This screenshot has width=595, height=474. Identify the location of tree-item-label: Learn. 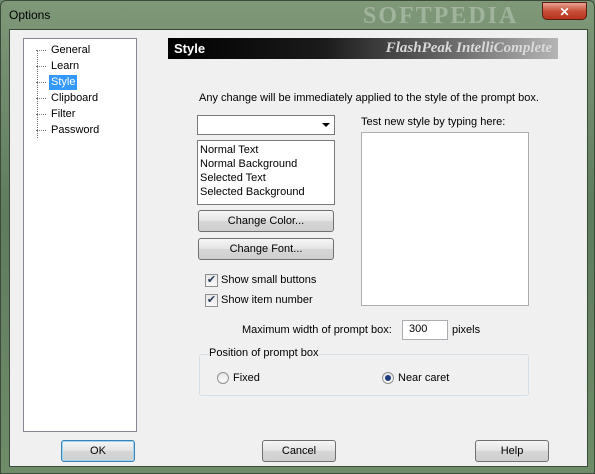
(65, 66).